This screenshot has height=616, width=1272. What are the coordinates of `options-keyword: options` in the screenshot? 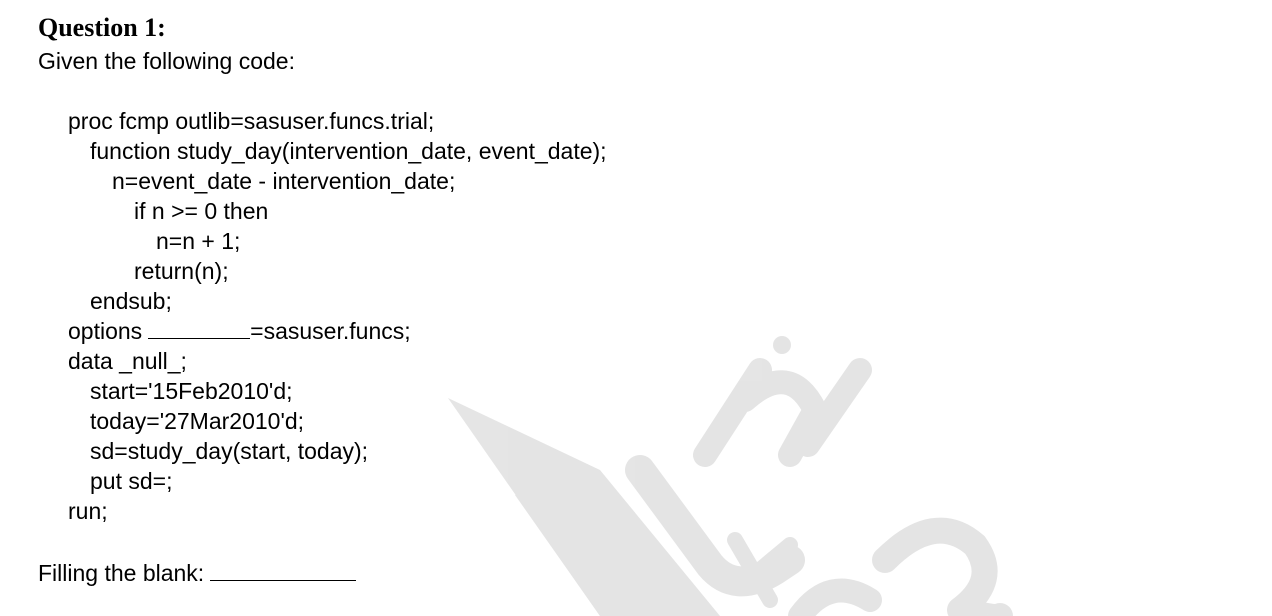 It's located at (105, 331).